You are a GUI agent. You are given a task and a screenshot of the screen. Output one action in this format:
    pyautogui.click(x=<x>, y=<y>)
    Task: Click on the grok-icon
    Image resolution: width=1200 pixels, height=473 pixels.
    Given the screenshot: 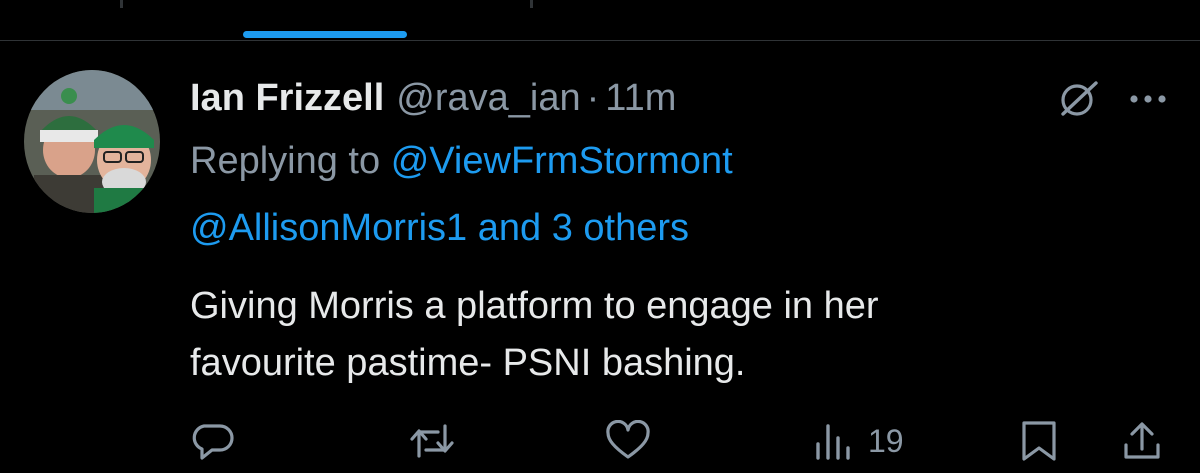 What is the action you would take?
    pyautogui.click(x=1078, y=99)
    